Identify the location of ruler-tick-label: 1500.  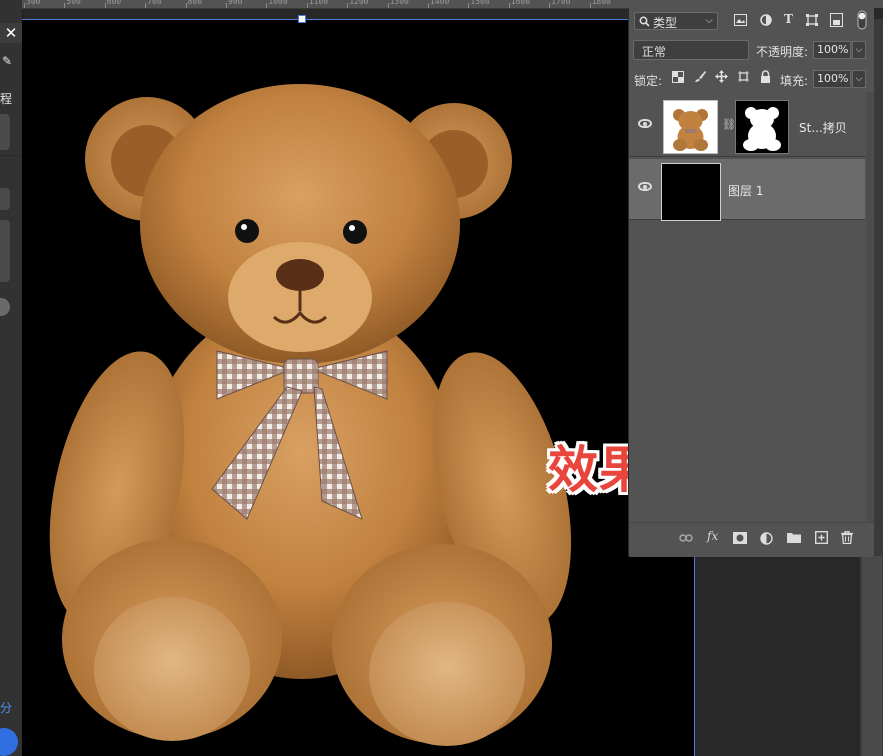
(480, 3).